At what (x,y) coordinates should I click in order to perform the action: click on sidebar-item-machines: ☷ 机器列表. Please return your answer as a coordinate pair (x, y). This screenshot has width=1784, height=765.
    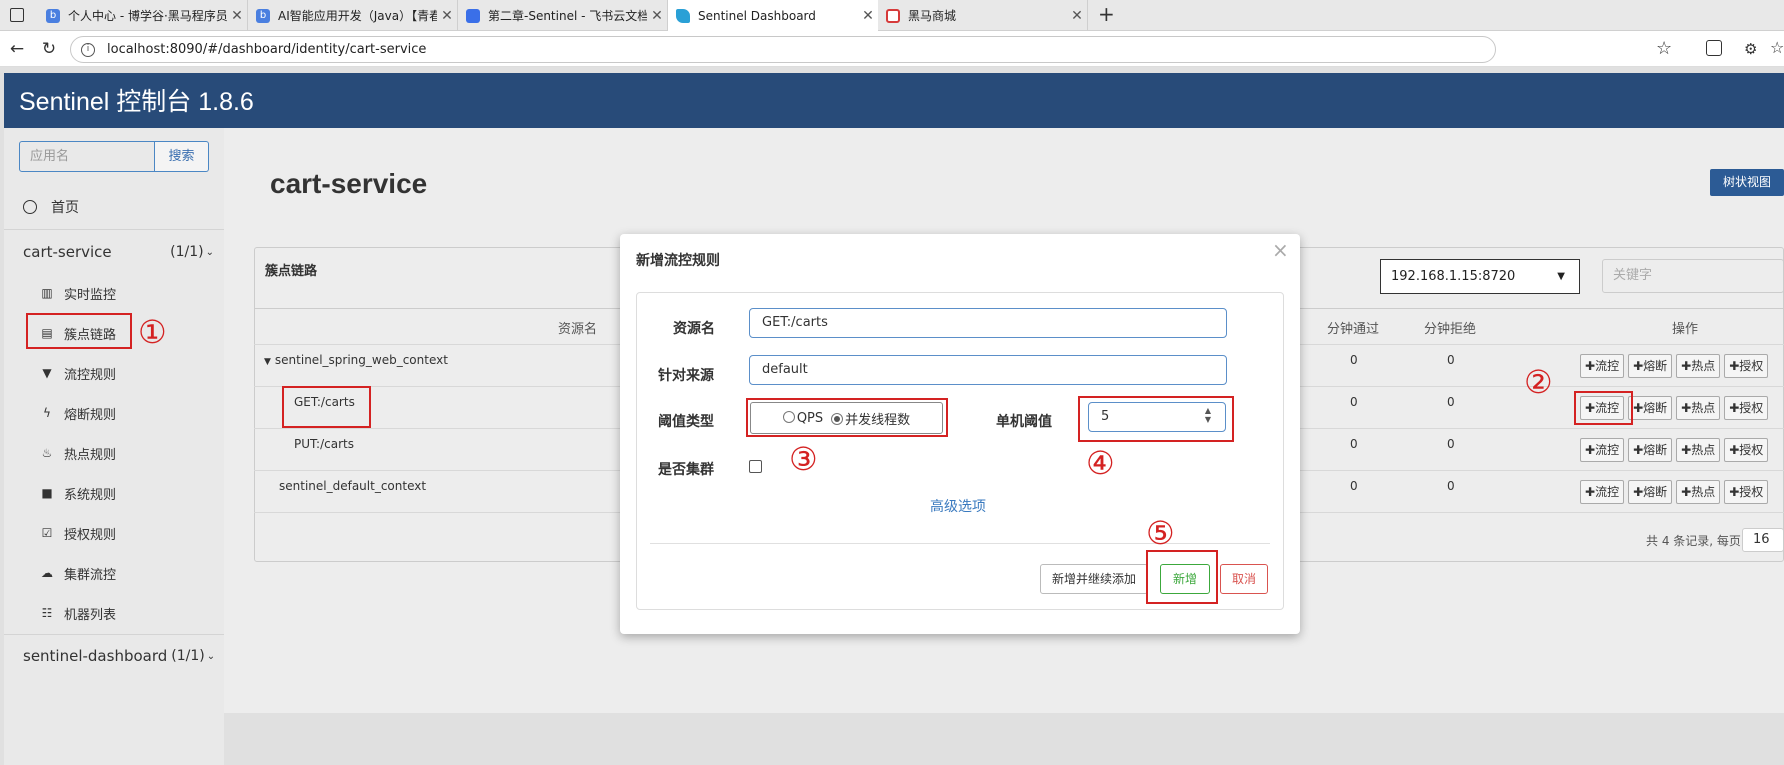
    Looking at the image, I should click on (114, 613).